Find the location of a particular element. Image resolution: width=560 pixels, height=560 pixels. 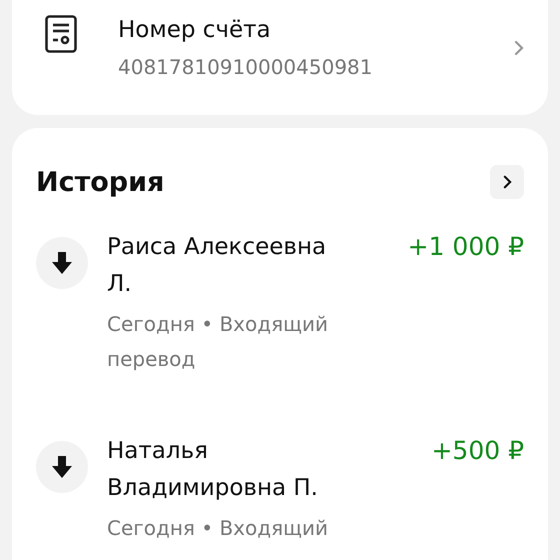

account-title: Номер счёта is located at coordinates (195, 30).